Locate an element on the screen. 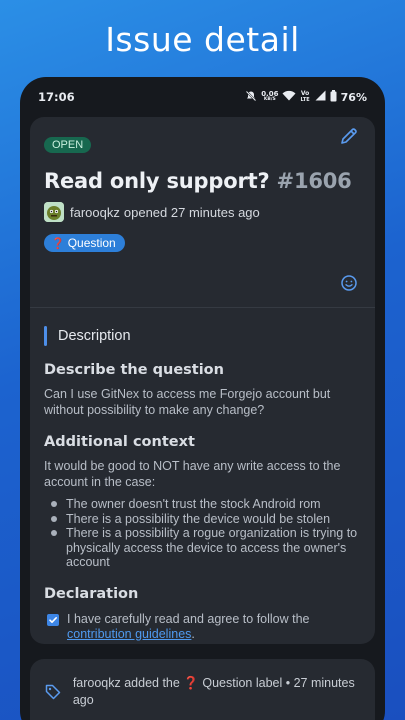  status-badge: OPEN is located at coordinates (68, 145).